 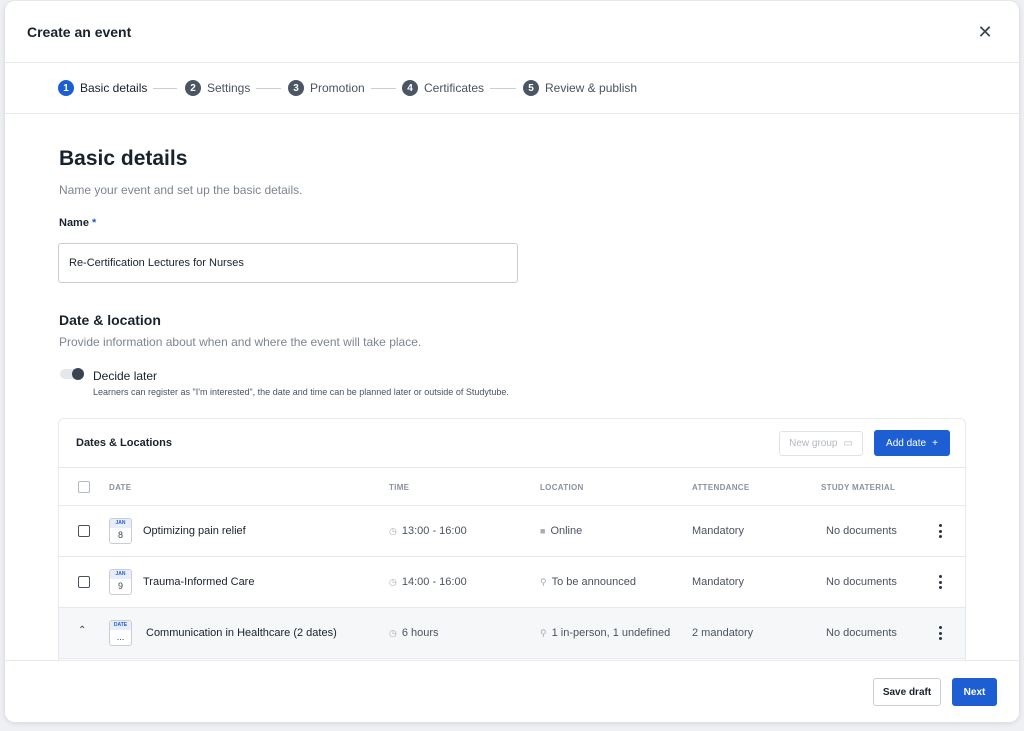 What do you see at coordinates (125, 376) in the screenshot?
I see `toggle-label: Decide later` at bounding box center [125, 376].